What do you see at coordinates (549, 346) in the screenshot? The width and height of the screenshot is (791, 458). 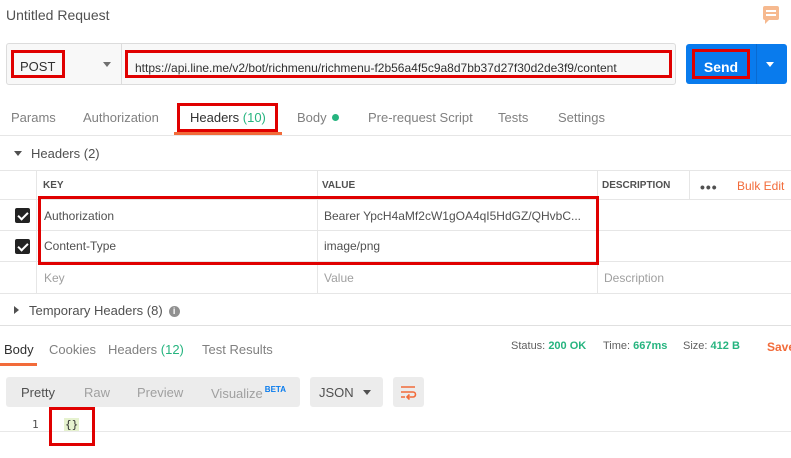 I see `response-status: Status: 200 OK` at bounding box center [549, 346].